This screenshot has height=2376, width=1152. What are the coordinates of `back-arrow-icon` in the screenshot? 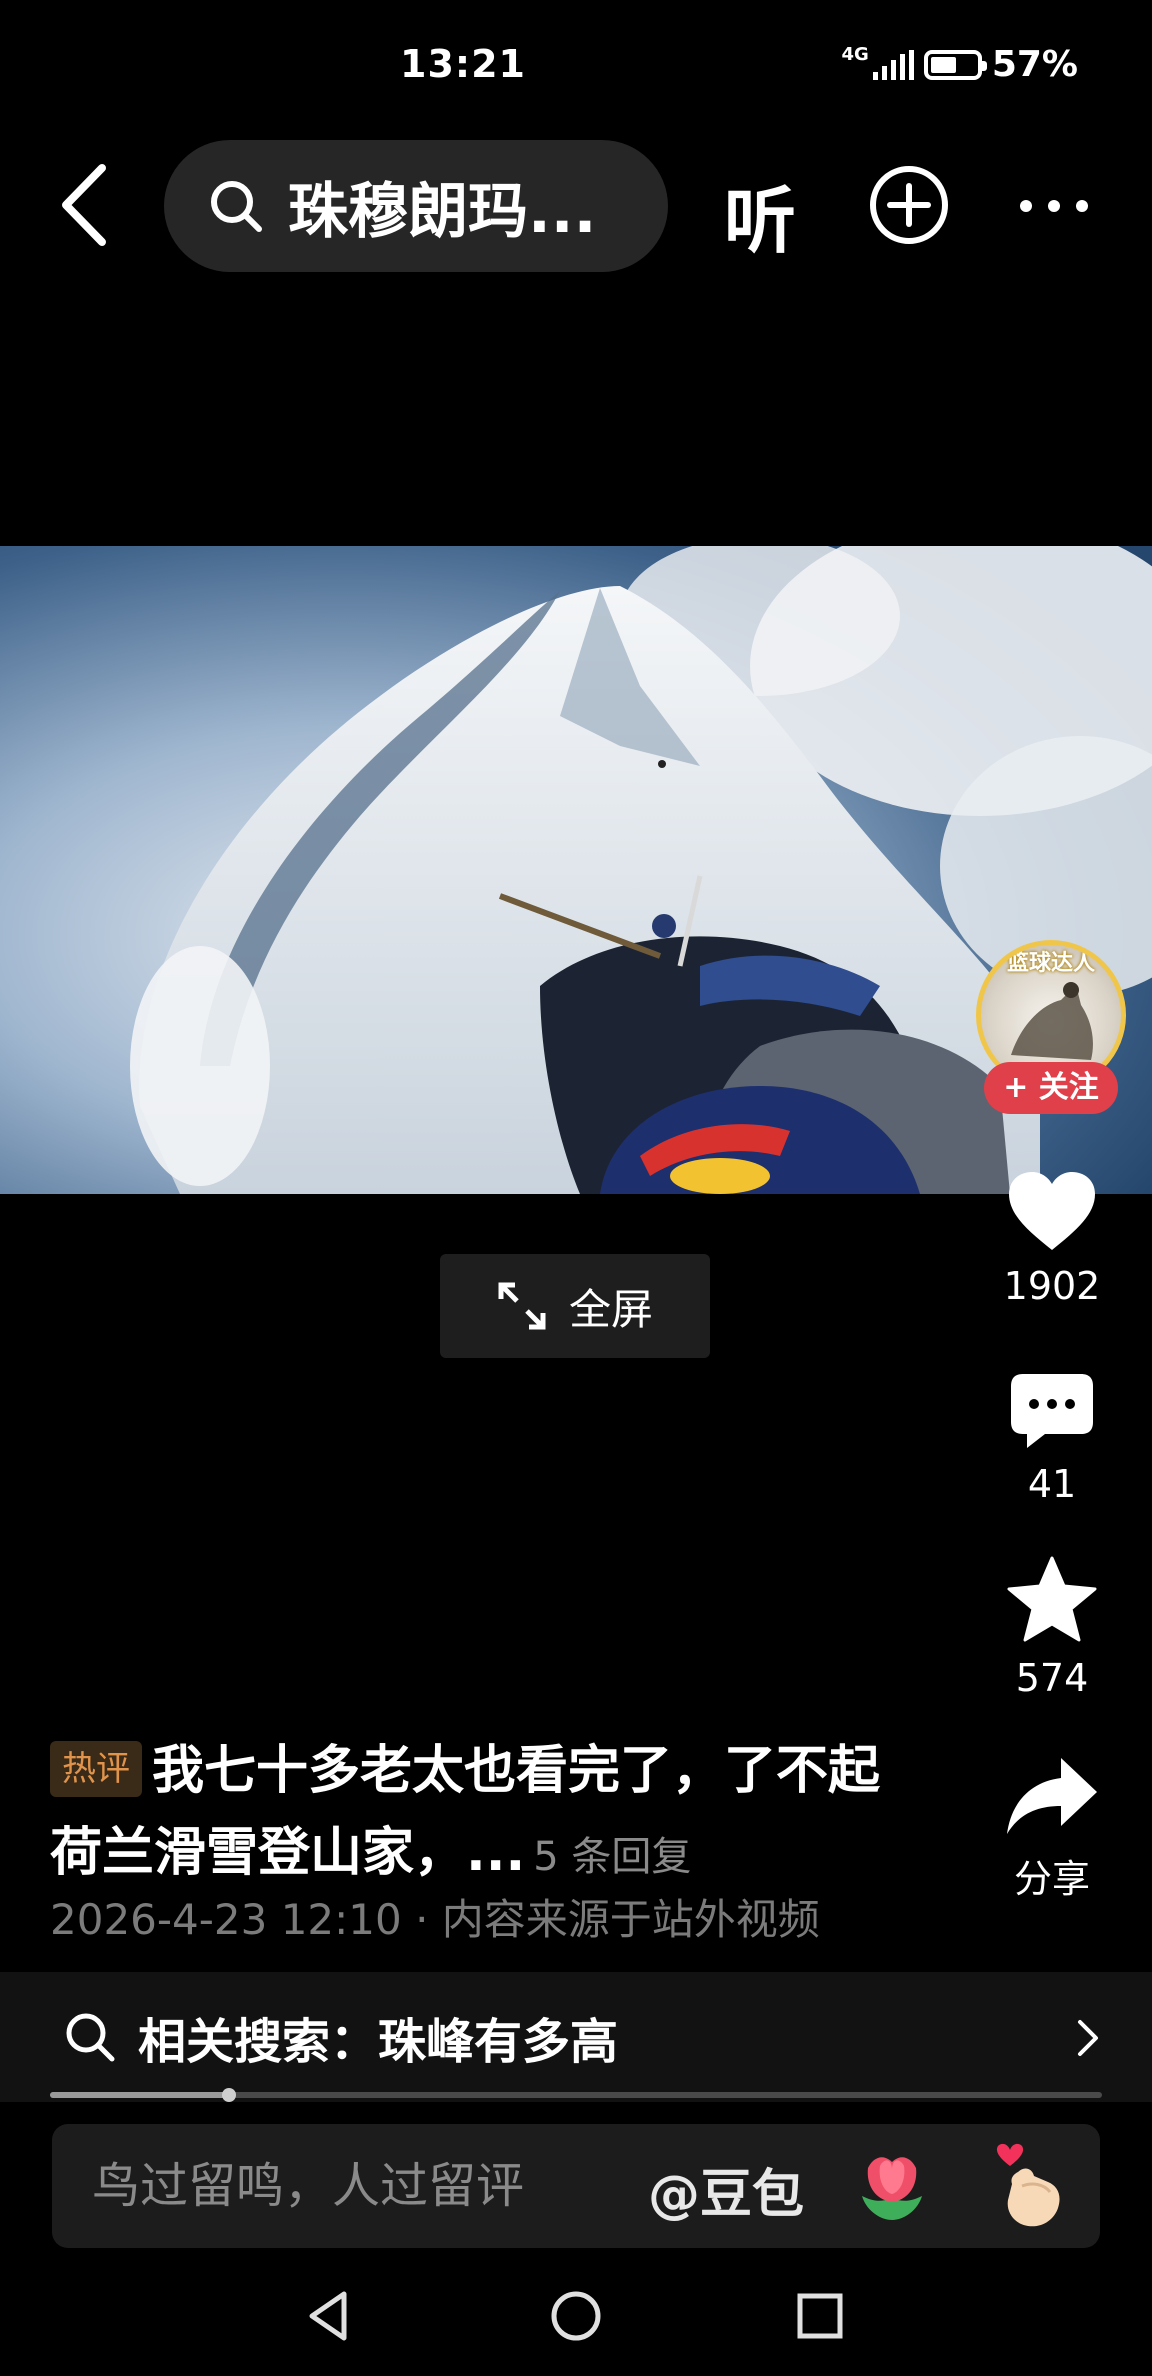 It's located at (84, 205).